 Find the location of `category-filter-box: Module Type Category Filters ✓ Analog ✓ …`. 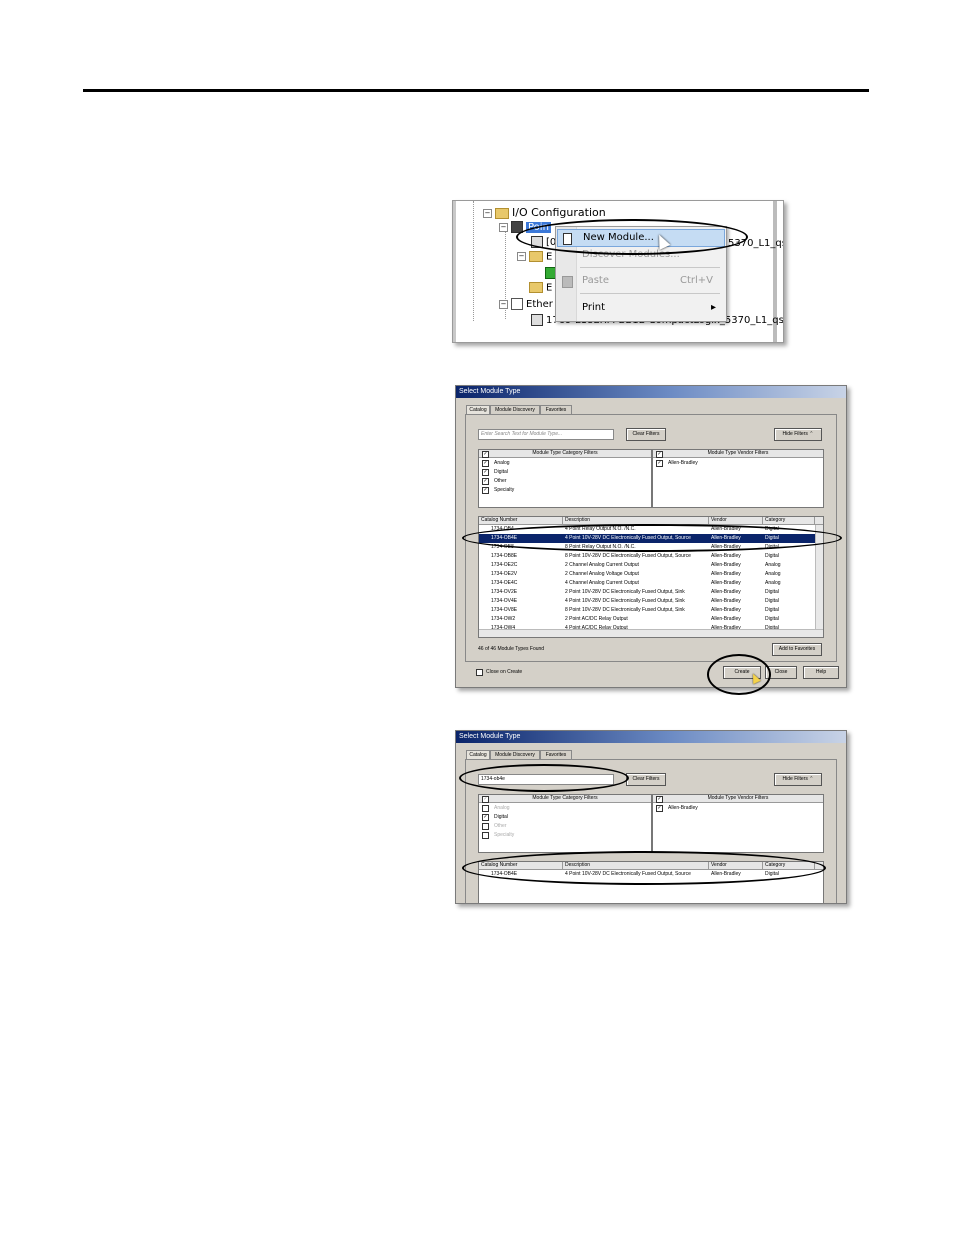

category-filter-box: Module Type Category Filters ✓ Analog ✓ … is located at coordinates (565, 823).